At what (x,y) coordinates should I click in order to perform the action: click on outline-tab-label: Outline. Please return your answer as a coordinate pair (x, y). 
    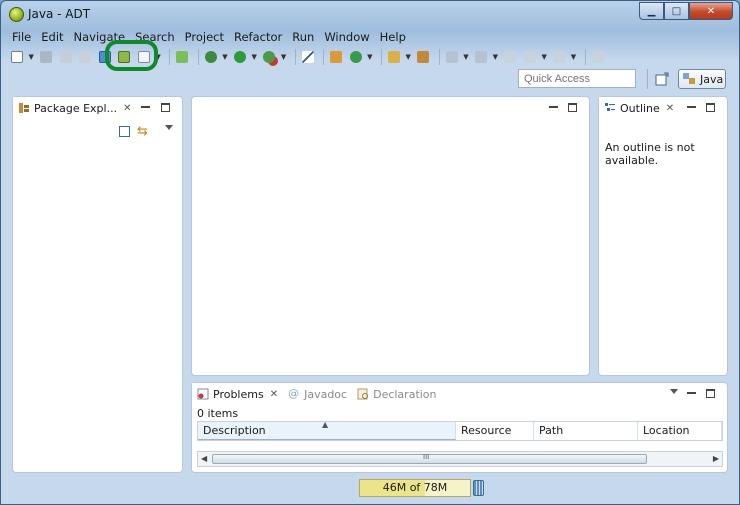
    Looking at the image, I should click on (640, 108).